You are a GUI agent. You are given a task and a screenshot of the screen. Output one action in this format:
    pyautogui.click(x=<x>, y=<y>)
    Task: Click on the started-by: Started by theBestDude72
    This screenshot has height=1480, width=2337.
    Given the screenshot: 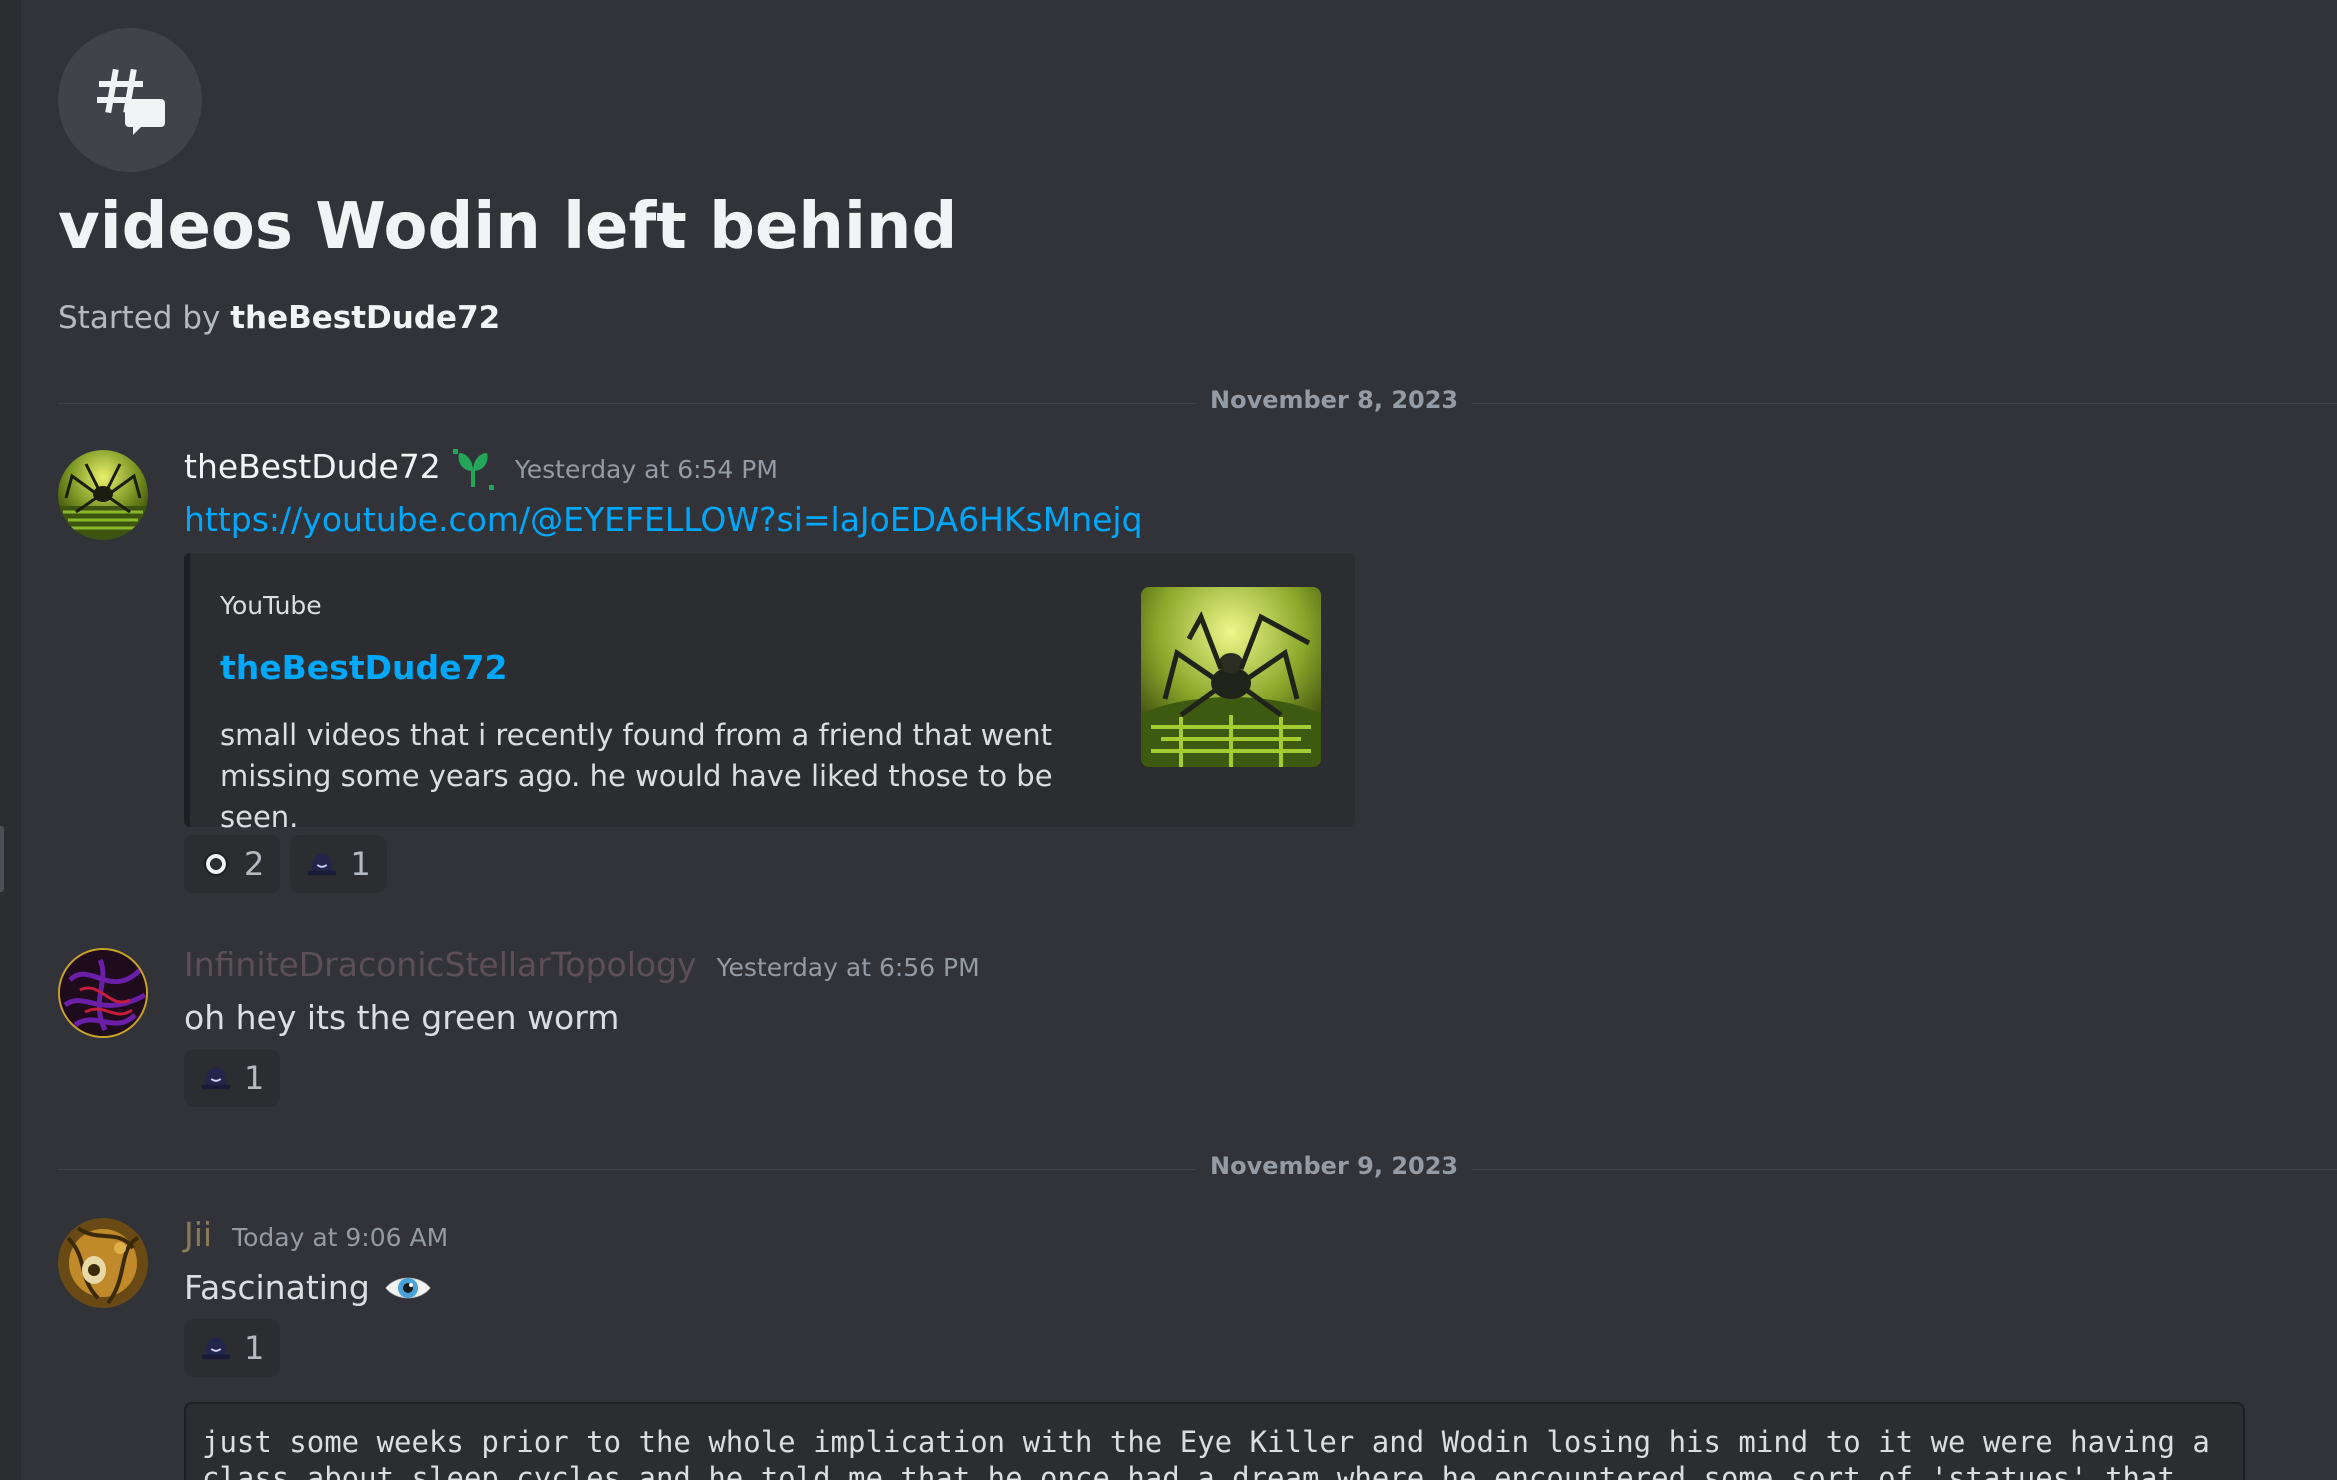 What is the action you would take?
    pyautogui.click(x=279, y=318)
    